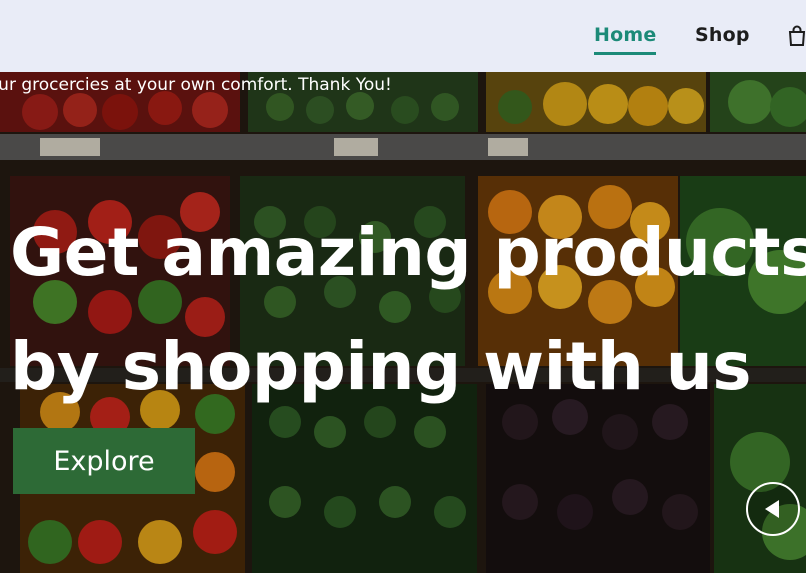 Image resolution: width=806 pixels, height=573 pixels. Describe the element at coordinates (381, 366) in the screenshot. I see `hero-headline-line-2: by shopping with us` at that location.